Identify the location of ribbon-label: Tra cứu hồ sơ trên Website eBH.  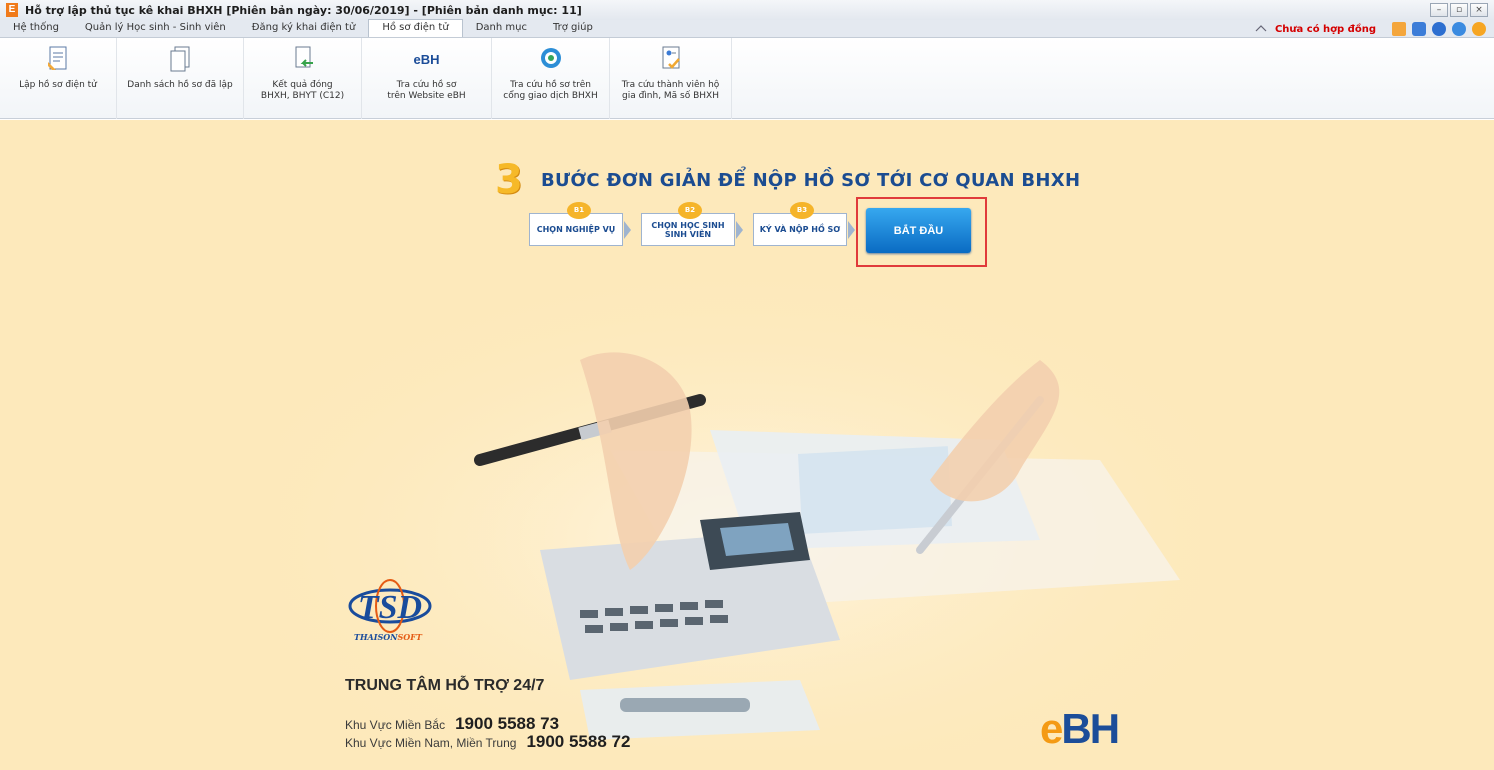
(426, 90).